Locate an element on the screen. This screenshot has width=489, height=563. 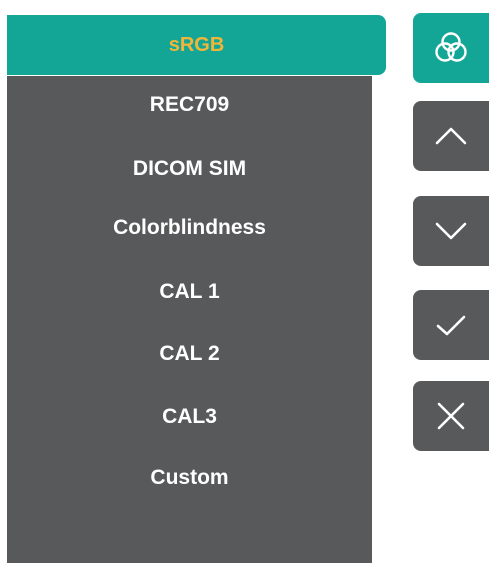
close-button is located at coordinates (451, 416).